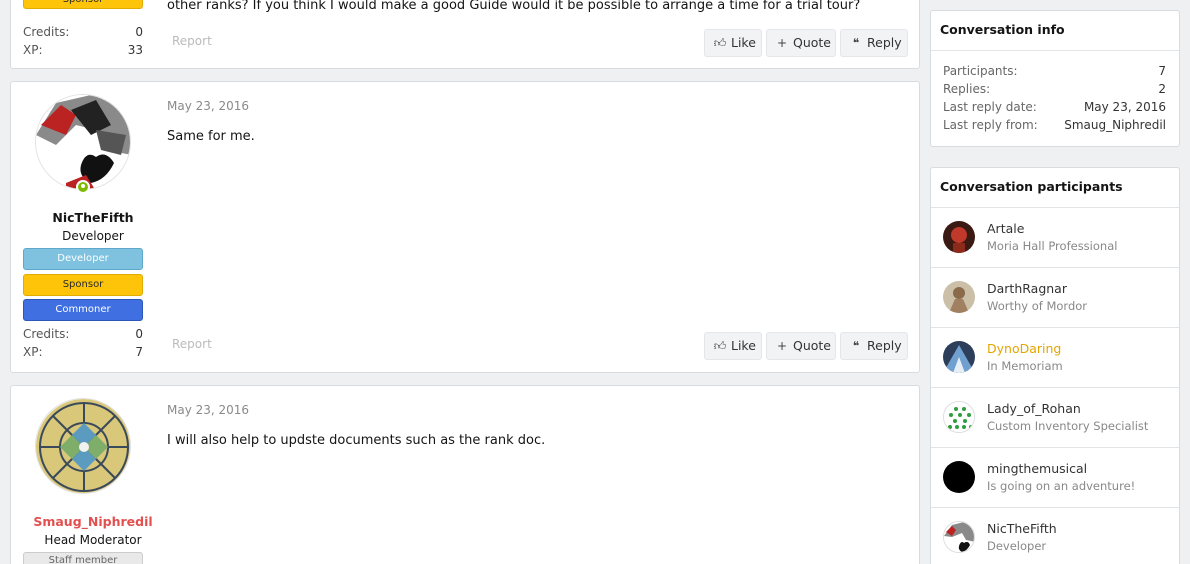  I want to click on info-value: Smaug_Niphredil, so click(1115, 125).